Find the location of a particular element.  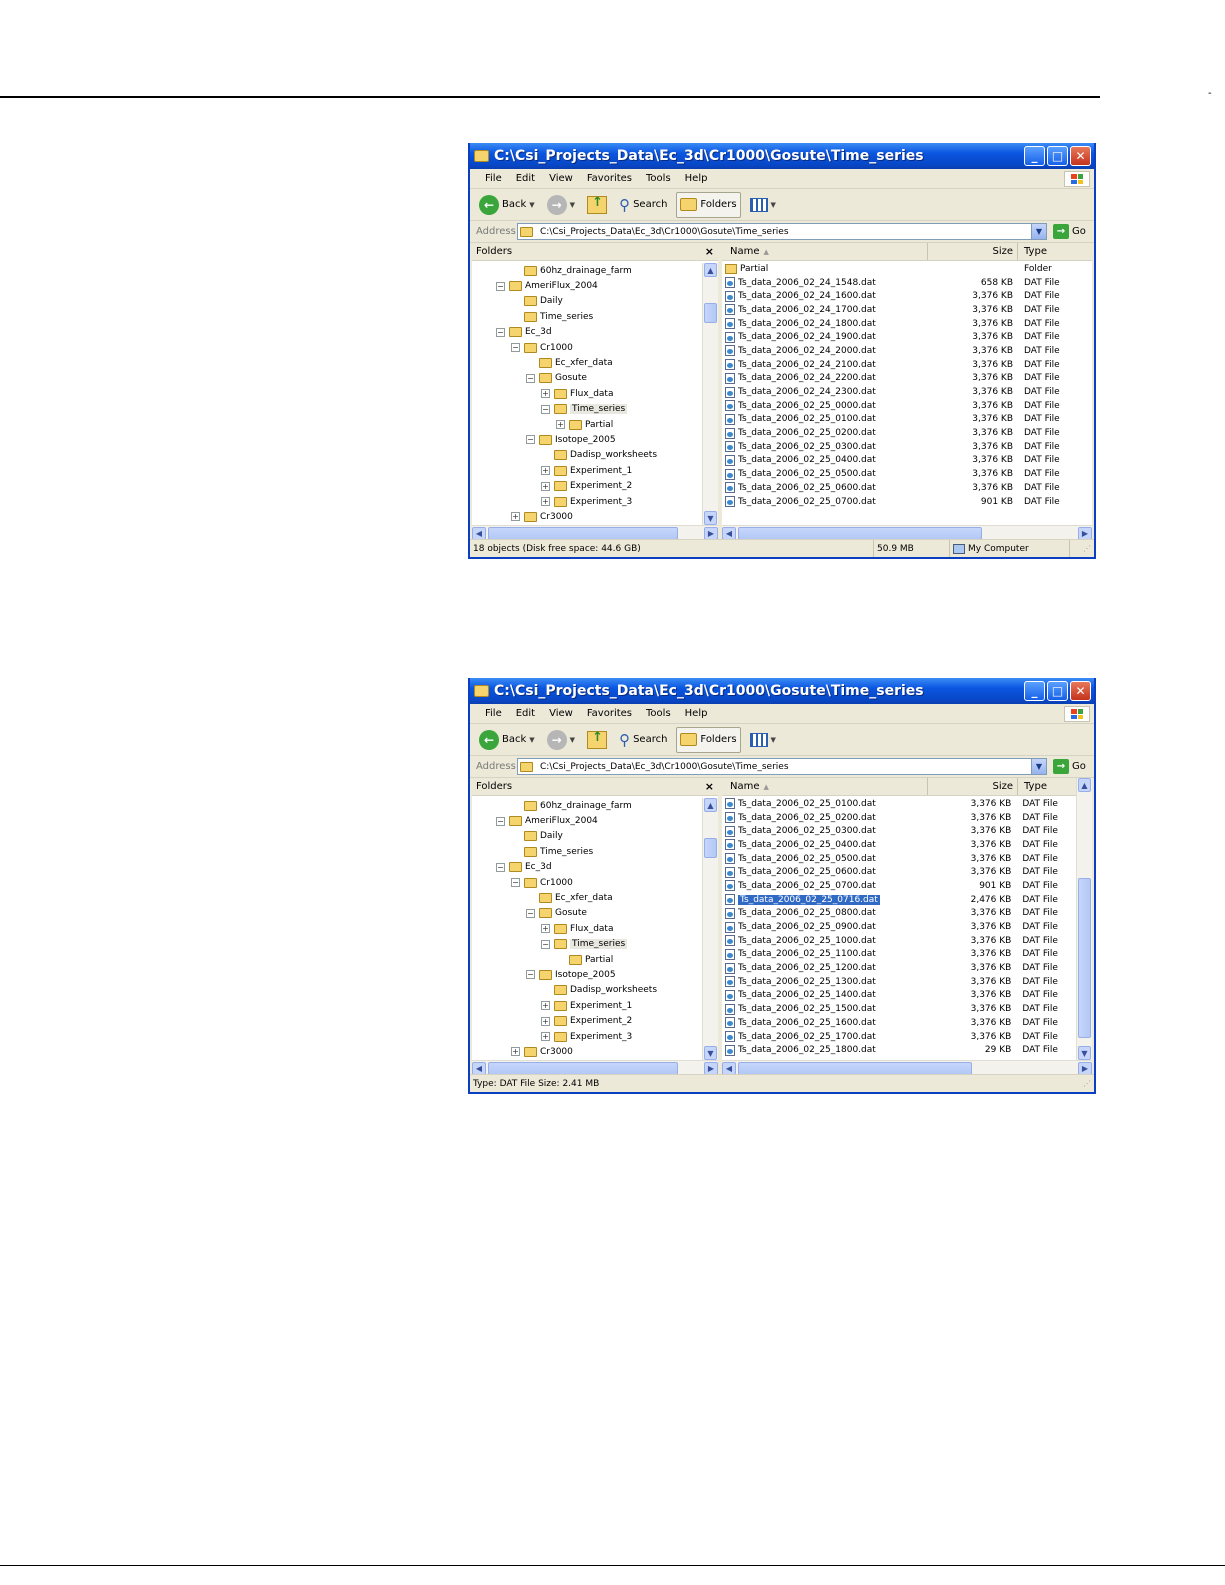

maximize-button: □ is located at coordinates (1057, 156).